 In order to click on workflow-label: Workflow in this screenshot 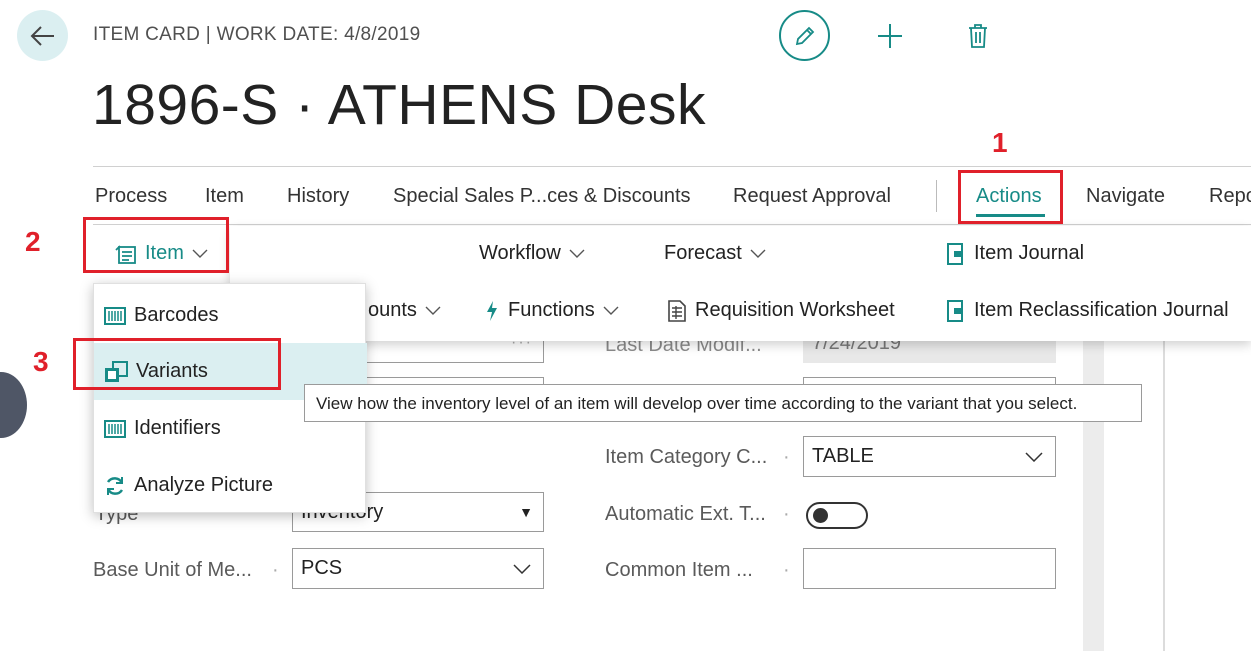, I will do `click(520, 253)`.